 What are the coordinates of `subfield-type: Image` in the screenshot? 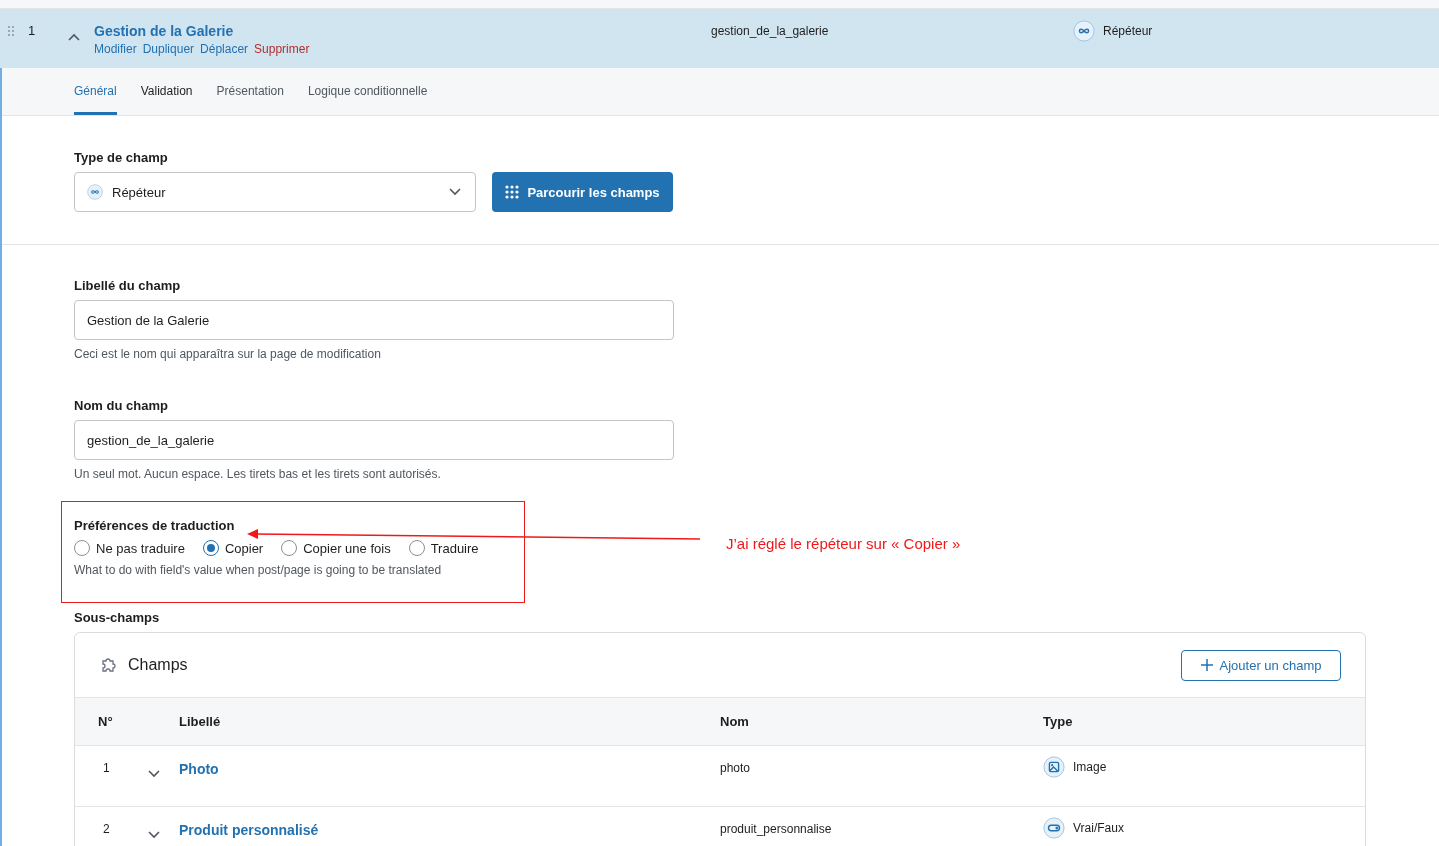 It's located at (1090, 767).